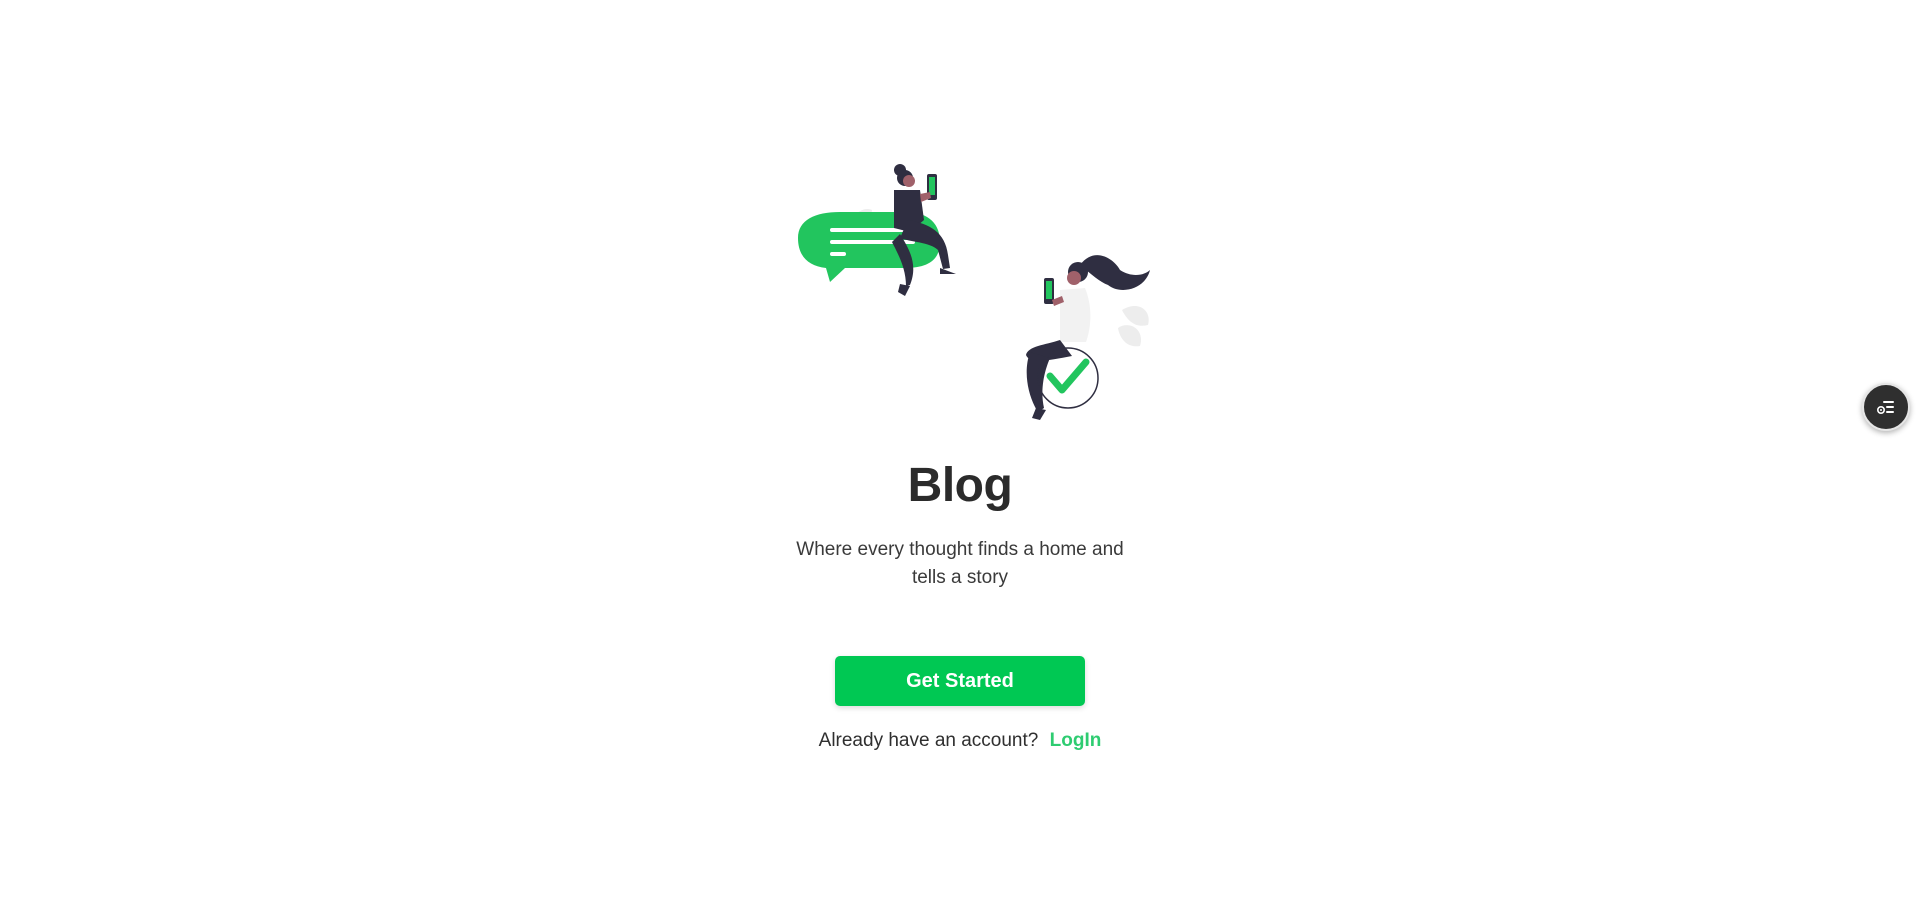  Describe the element at coordinates (960, 485) in the screenshot. I see `page-title: Blog` at that location.